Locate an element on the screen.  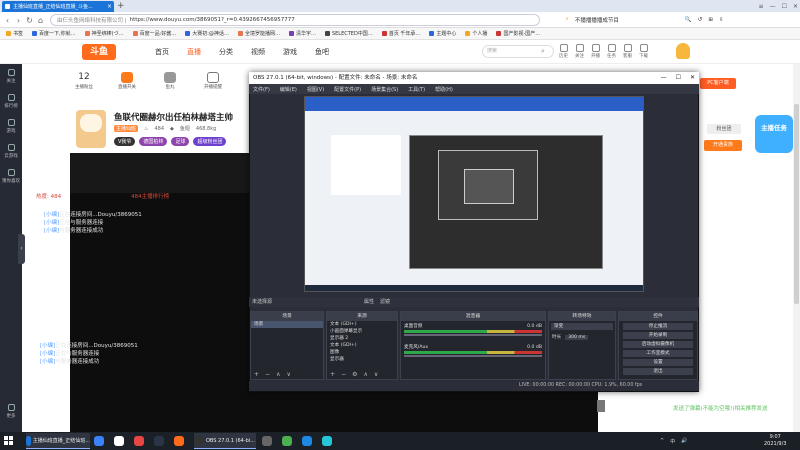
sidebar-item-follow: 关注 is located at coordinates (11, 76).